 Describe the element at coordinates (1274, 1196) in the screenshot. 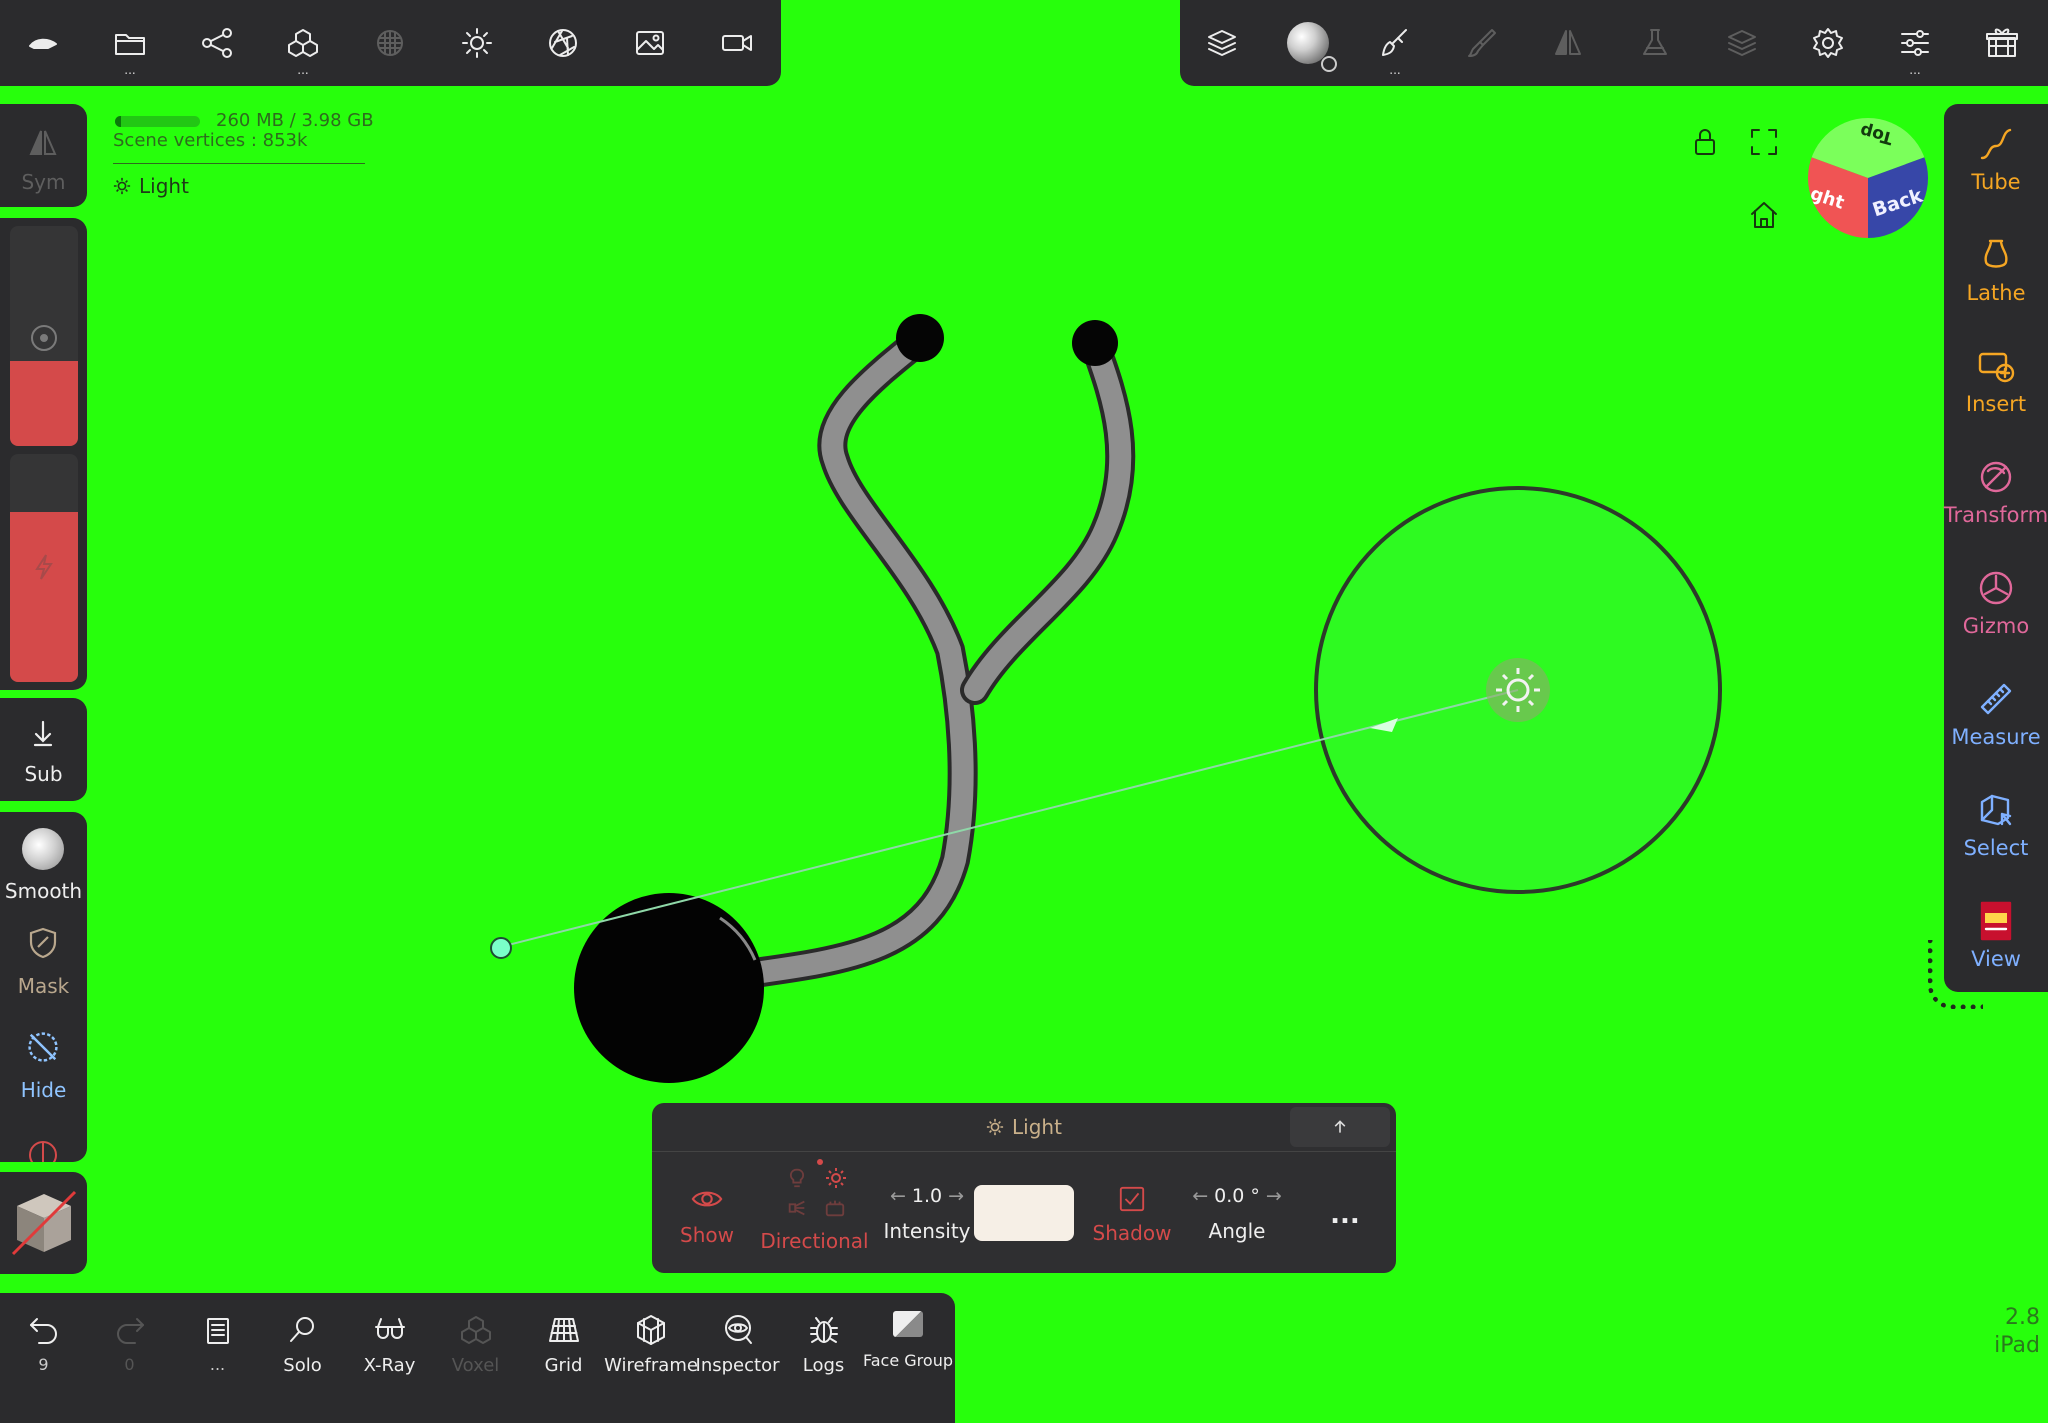

I see `angle-increase-arrow: →` at that location.